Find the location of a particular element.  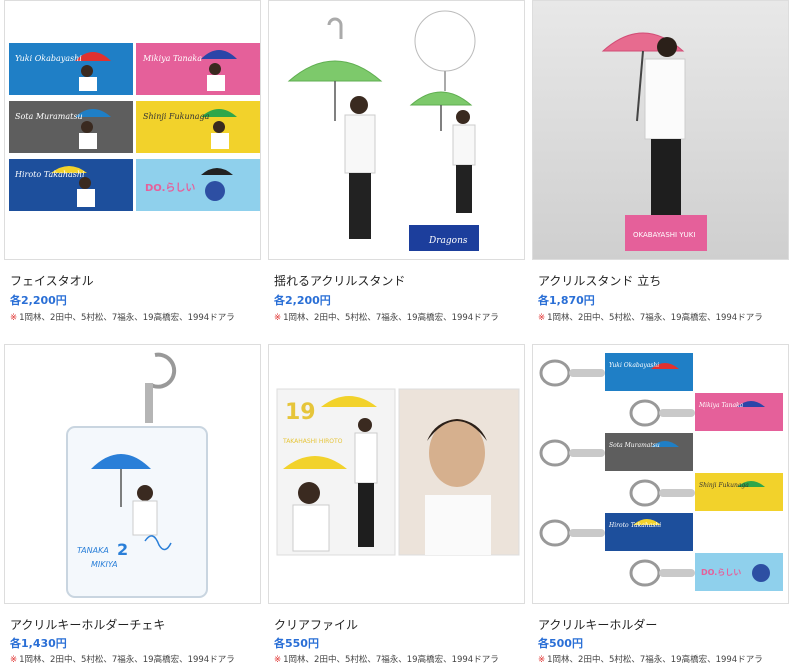

towel-yellow is located at coordinates (198, 127).